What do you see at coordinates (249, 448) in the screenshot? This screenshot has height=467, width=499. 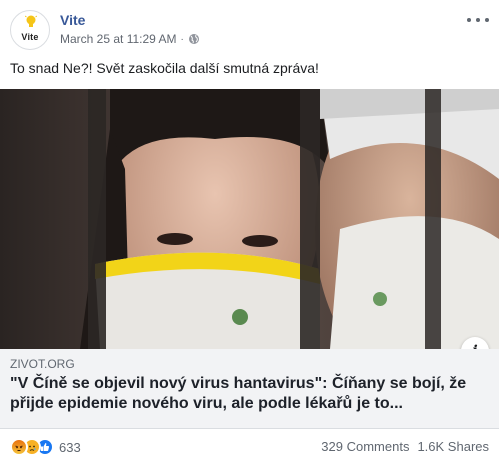 I see `post-footer: 633 329 Comments 1.6K Shares` at bounding box center [249, 448].